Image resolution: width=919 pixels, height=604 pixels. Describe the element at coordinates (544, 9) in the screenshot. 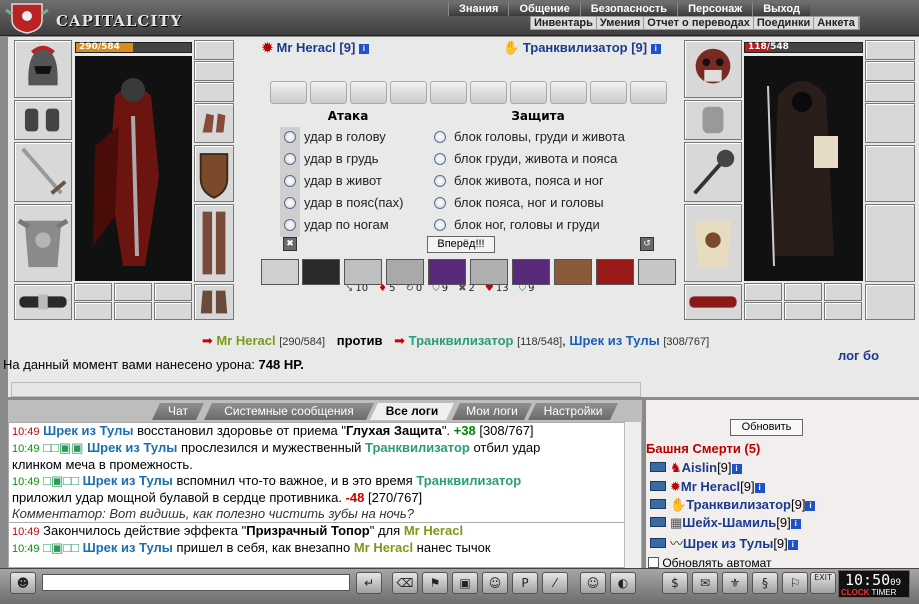

I see `nav-communication: Общение` at that location.